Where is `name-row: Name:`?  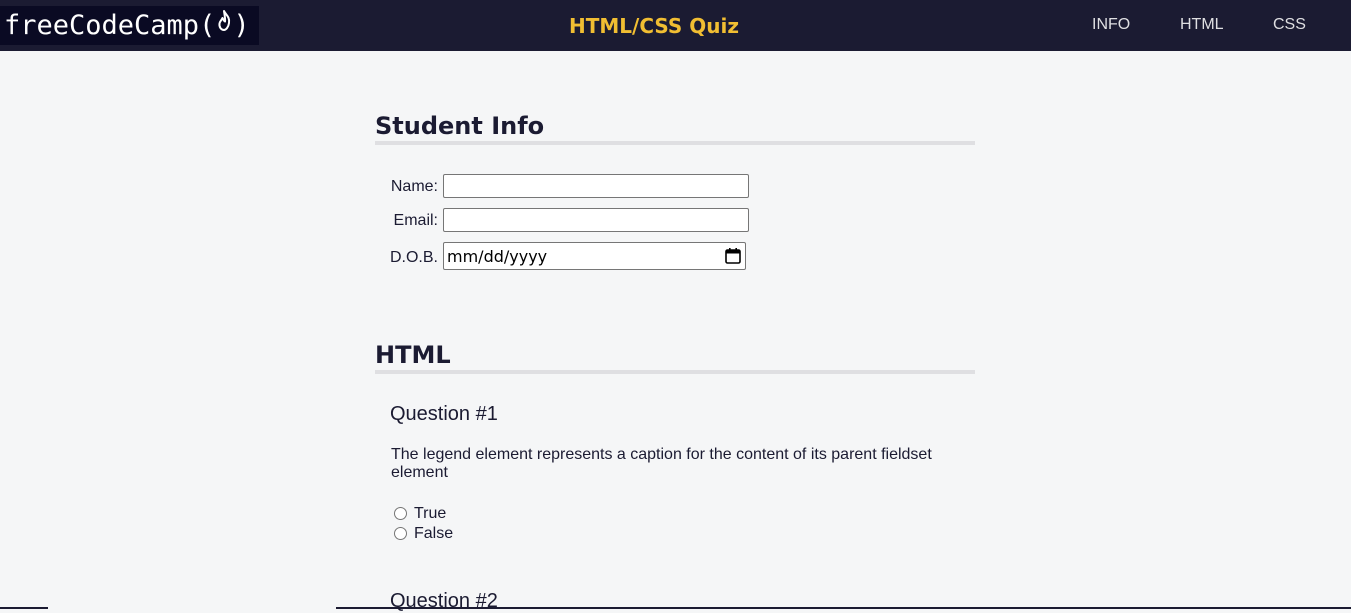 name-row: Name: is located at coordinates (675, 187).